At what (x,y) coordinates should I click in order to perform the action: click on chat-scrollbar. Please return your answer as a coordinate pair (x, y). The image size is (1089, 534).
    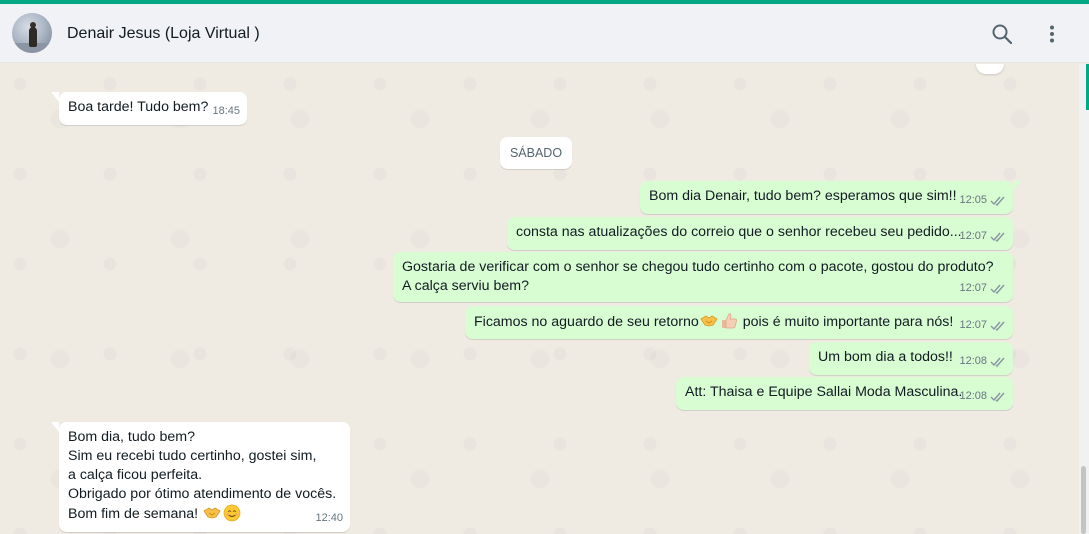
    Looking at the image, I should click on (1084, 299).